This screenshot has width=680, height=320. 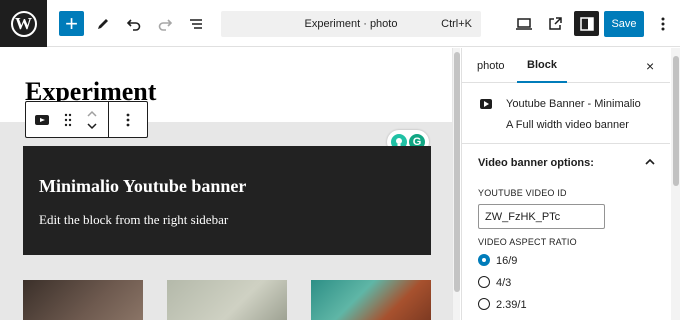 What do you see at coordinates (491, 65) in the screenshot?
I see `tab-photo: photo` at bounding box center [491, 65].